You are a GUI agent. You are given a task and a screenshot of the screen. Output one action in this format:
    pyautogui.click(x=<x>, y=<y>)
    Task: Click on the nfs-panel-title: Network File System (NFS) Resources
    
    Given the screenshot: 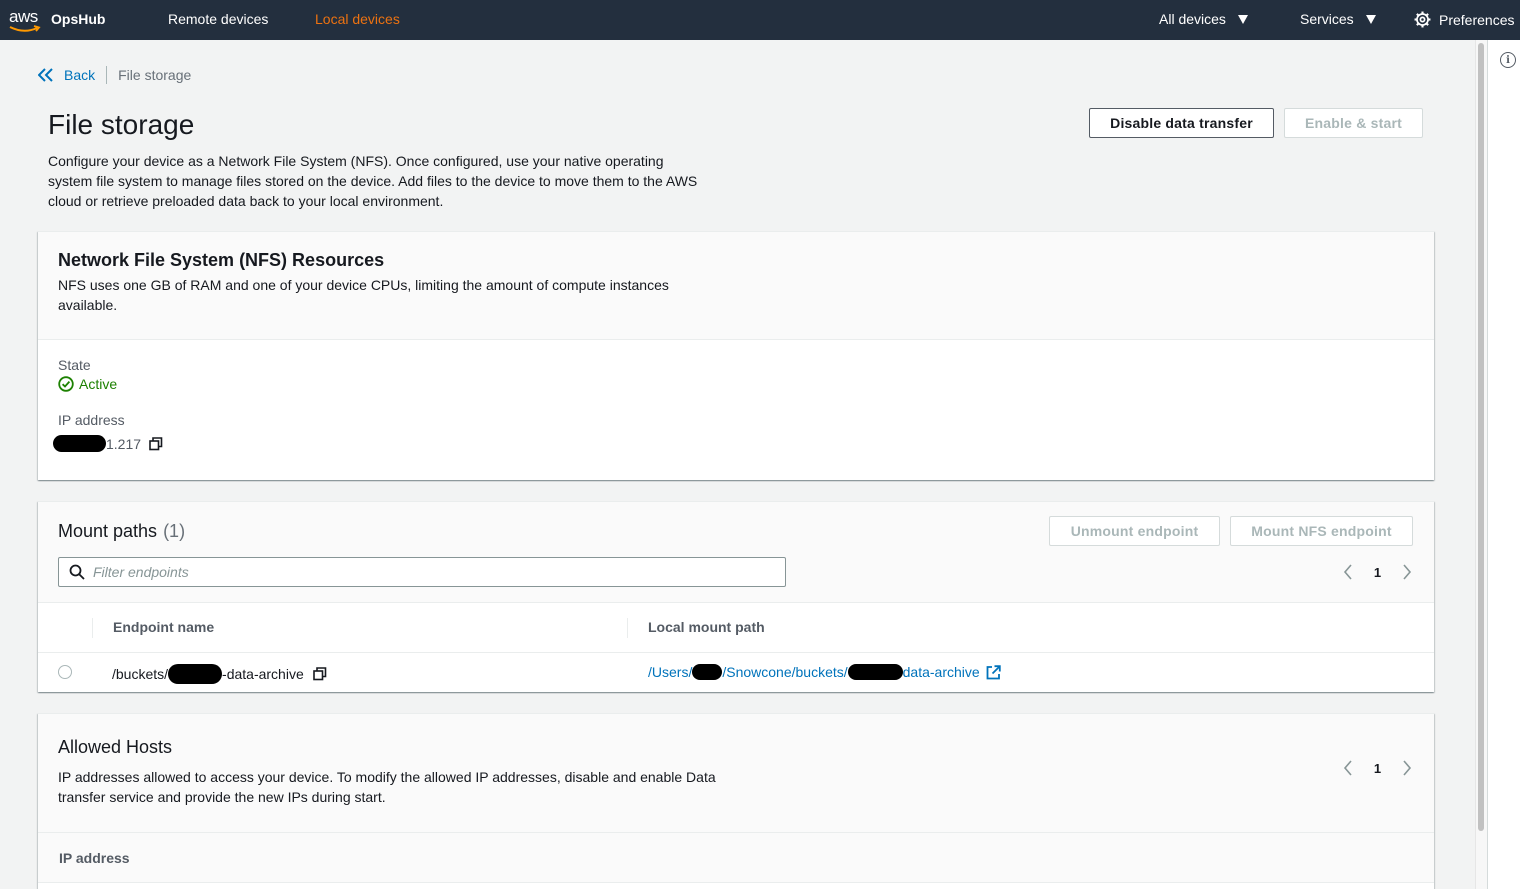 What is the action you would take?
    pyautogui.click(x=221, y=260)
    